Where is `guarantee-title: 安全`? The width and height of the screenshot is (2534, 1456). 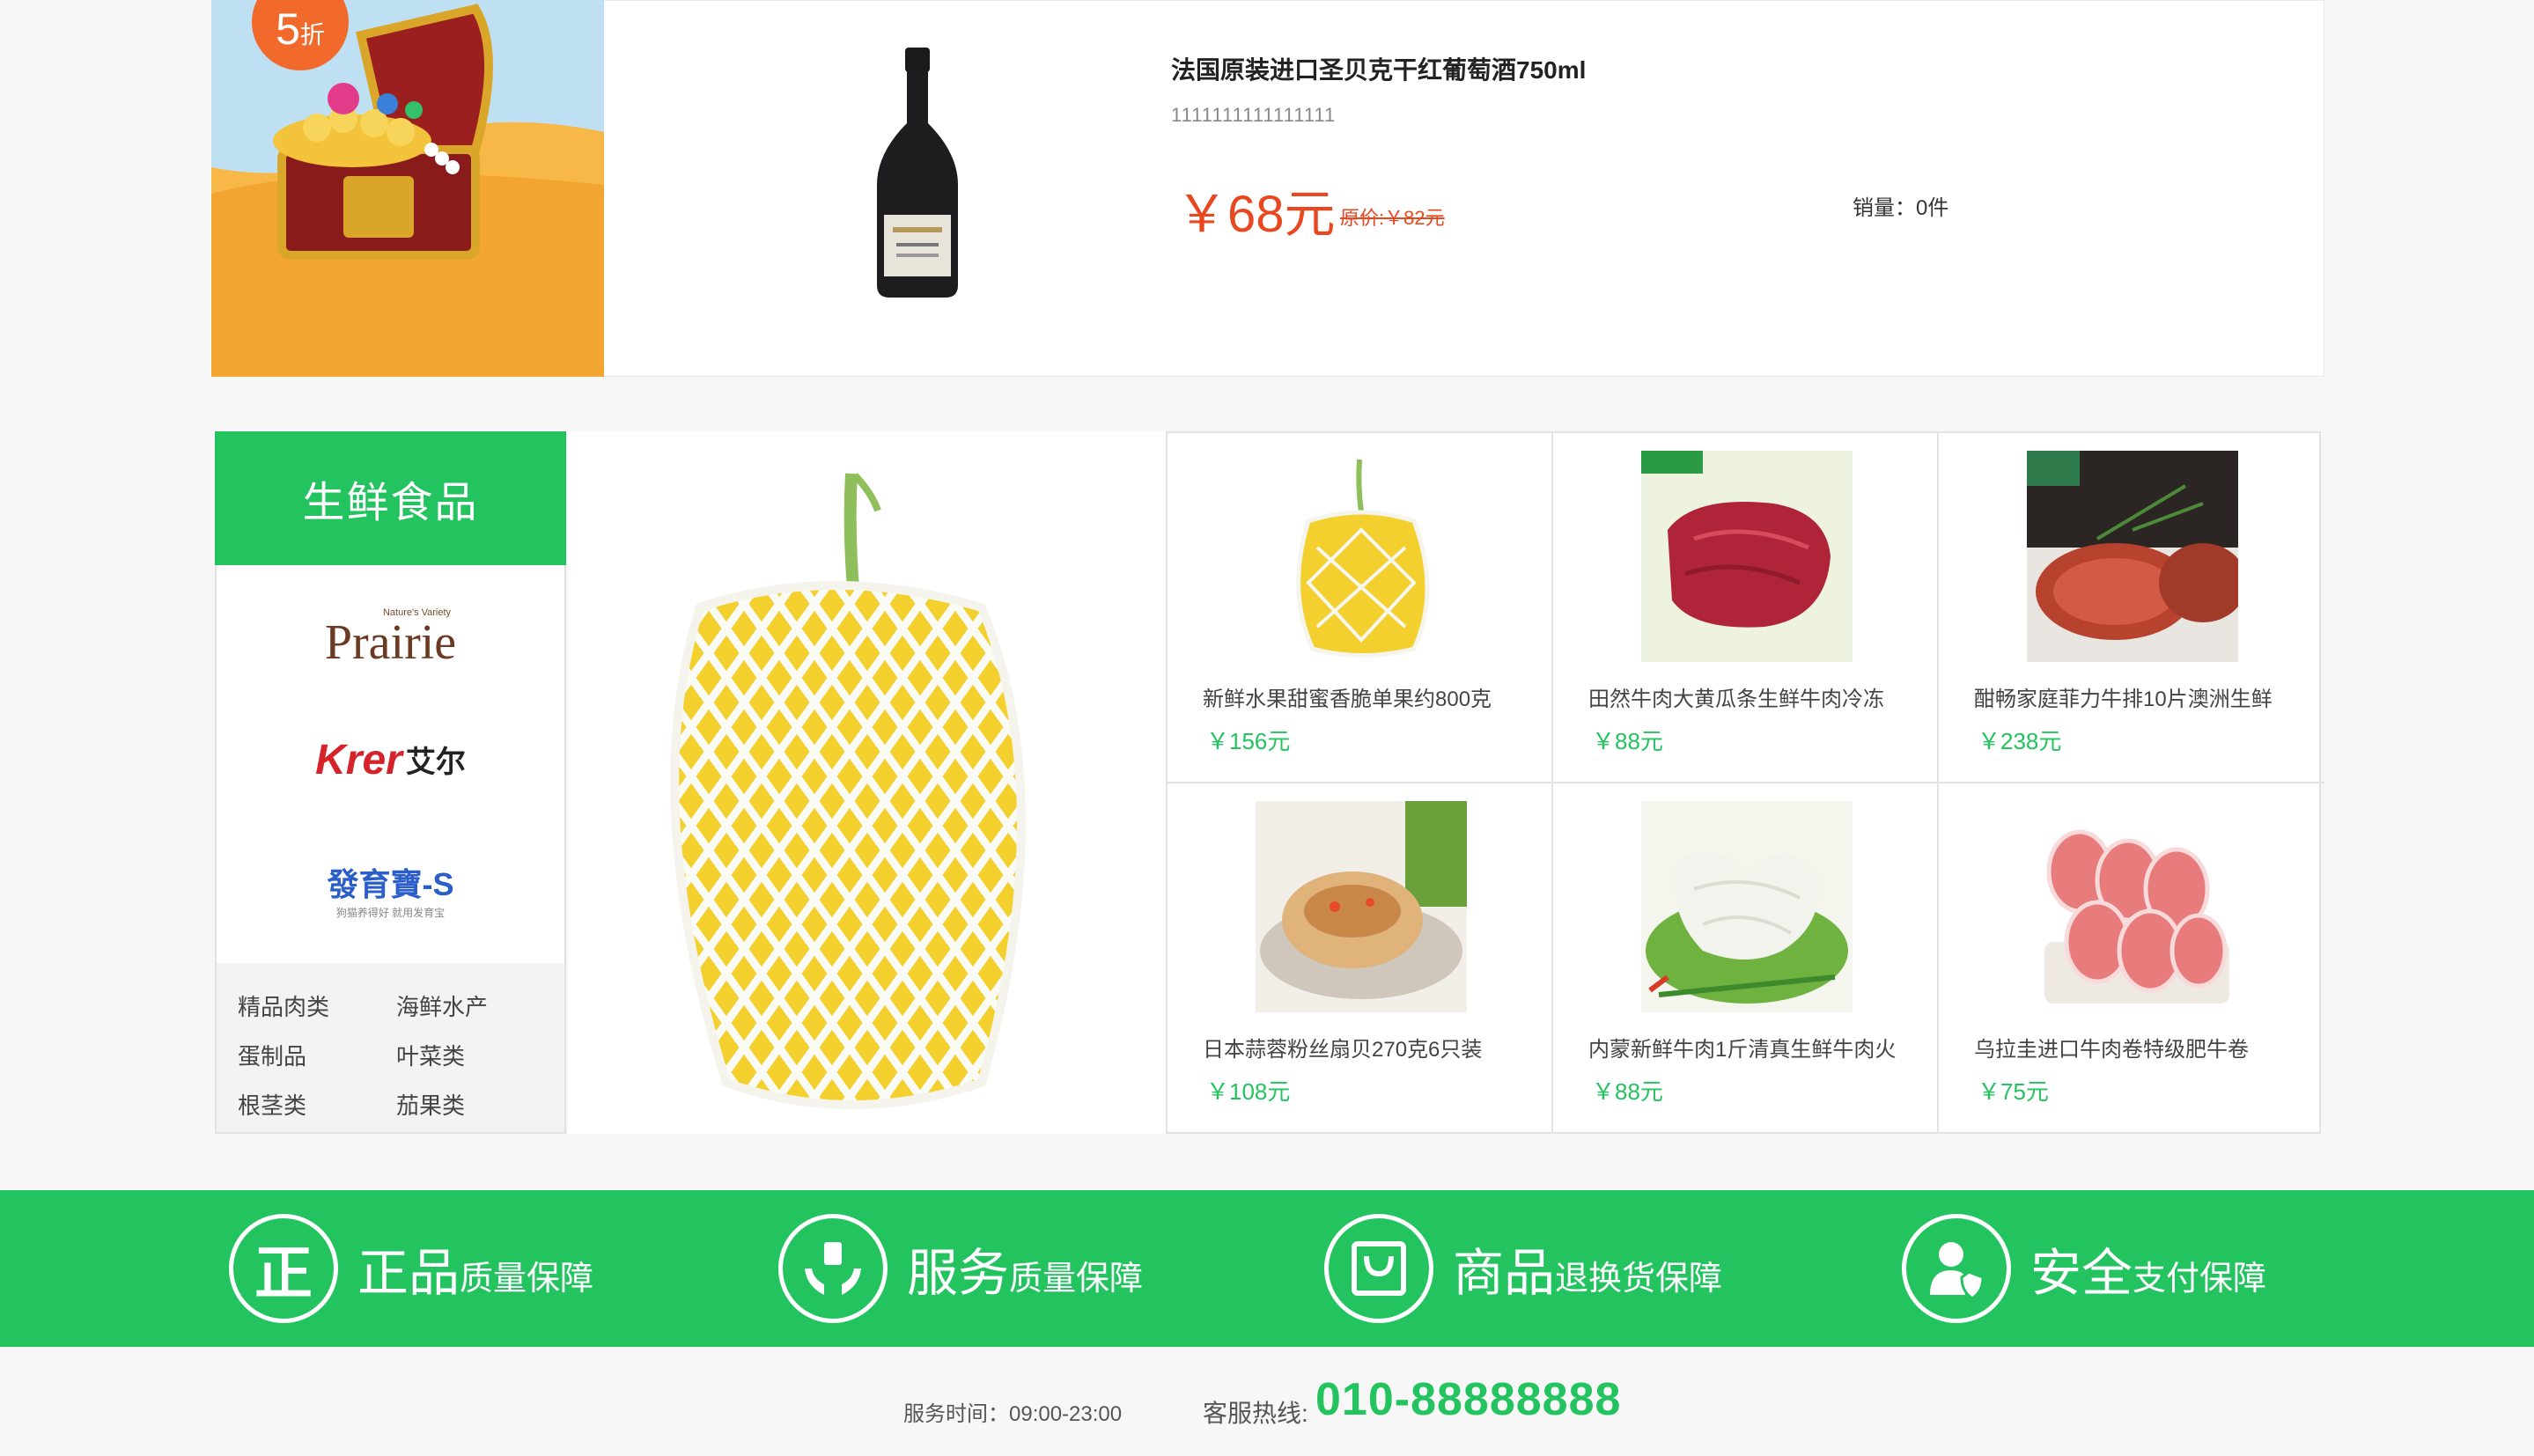 guarantee-title: 安全 is located at coordinates (2081, 1273).